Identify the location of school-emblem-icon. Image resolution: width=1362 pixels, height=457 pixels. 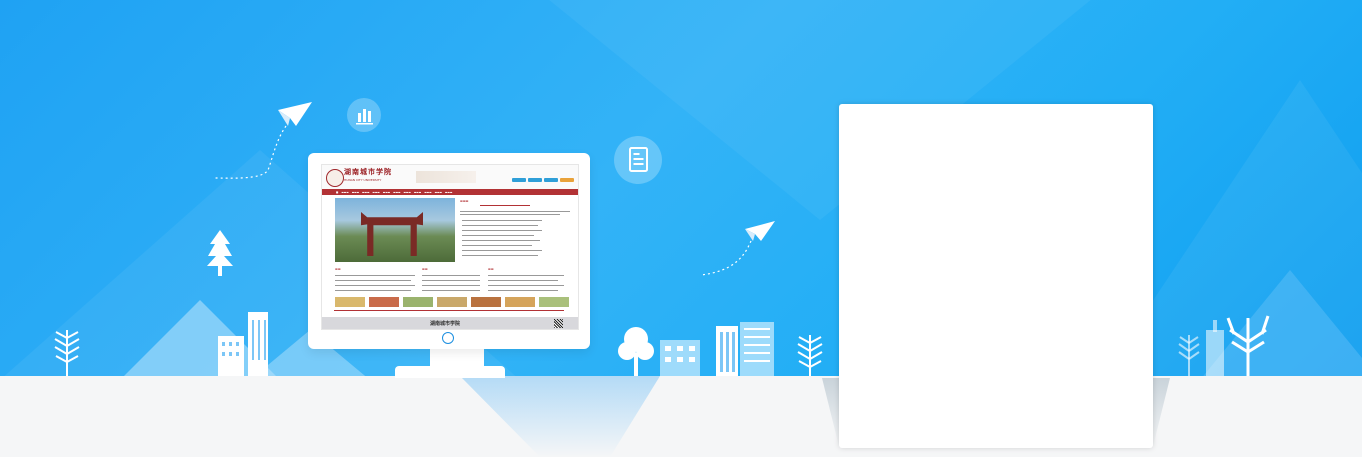
(335, 178).